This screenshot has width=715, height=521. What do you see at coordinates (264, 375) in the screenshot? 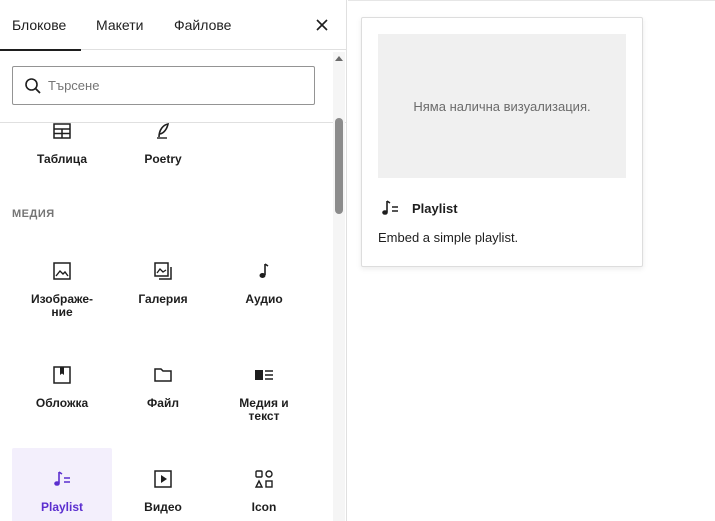
I see `media-text-icon` at bounding box center [264, 375].